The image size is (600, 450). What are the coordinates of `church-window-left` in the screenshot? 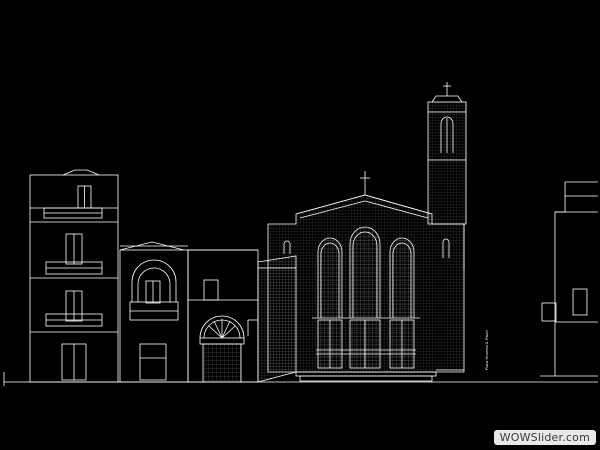 It's located at (330, 277).